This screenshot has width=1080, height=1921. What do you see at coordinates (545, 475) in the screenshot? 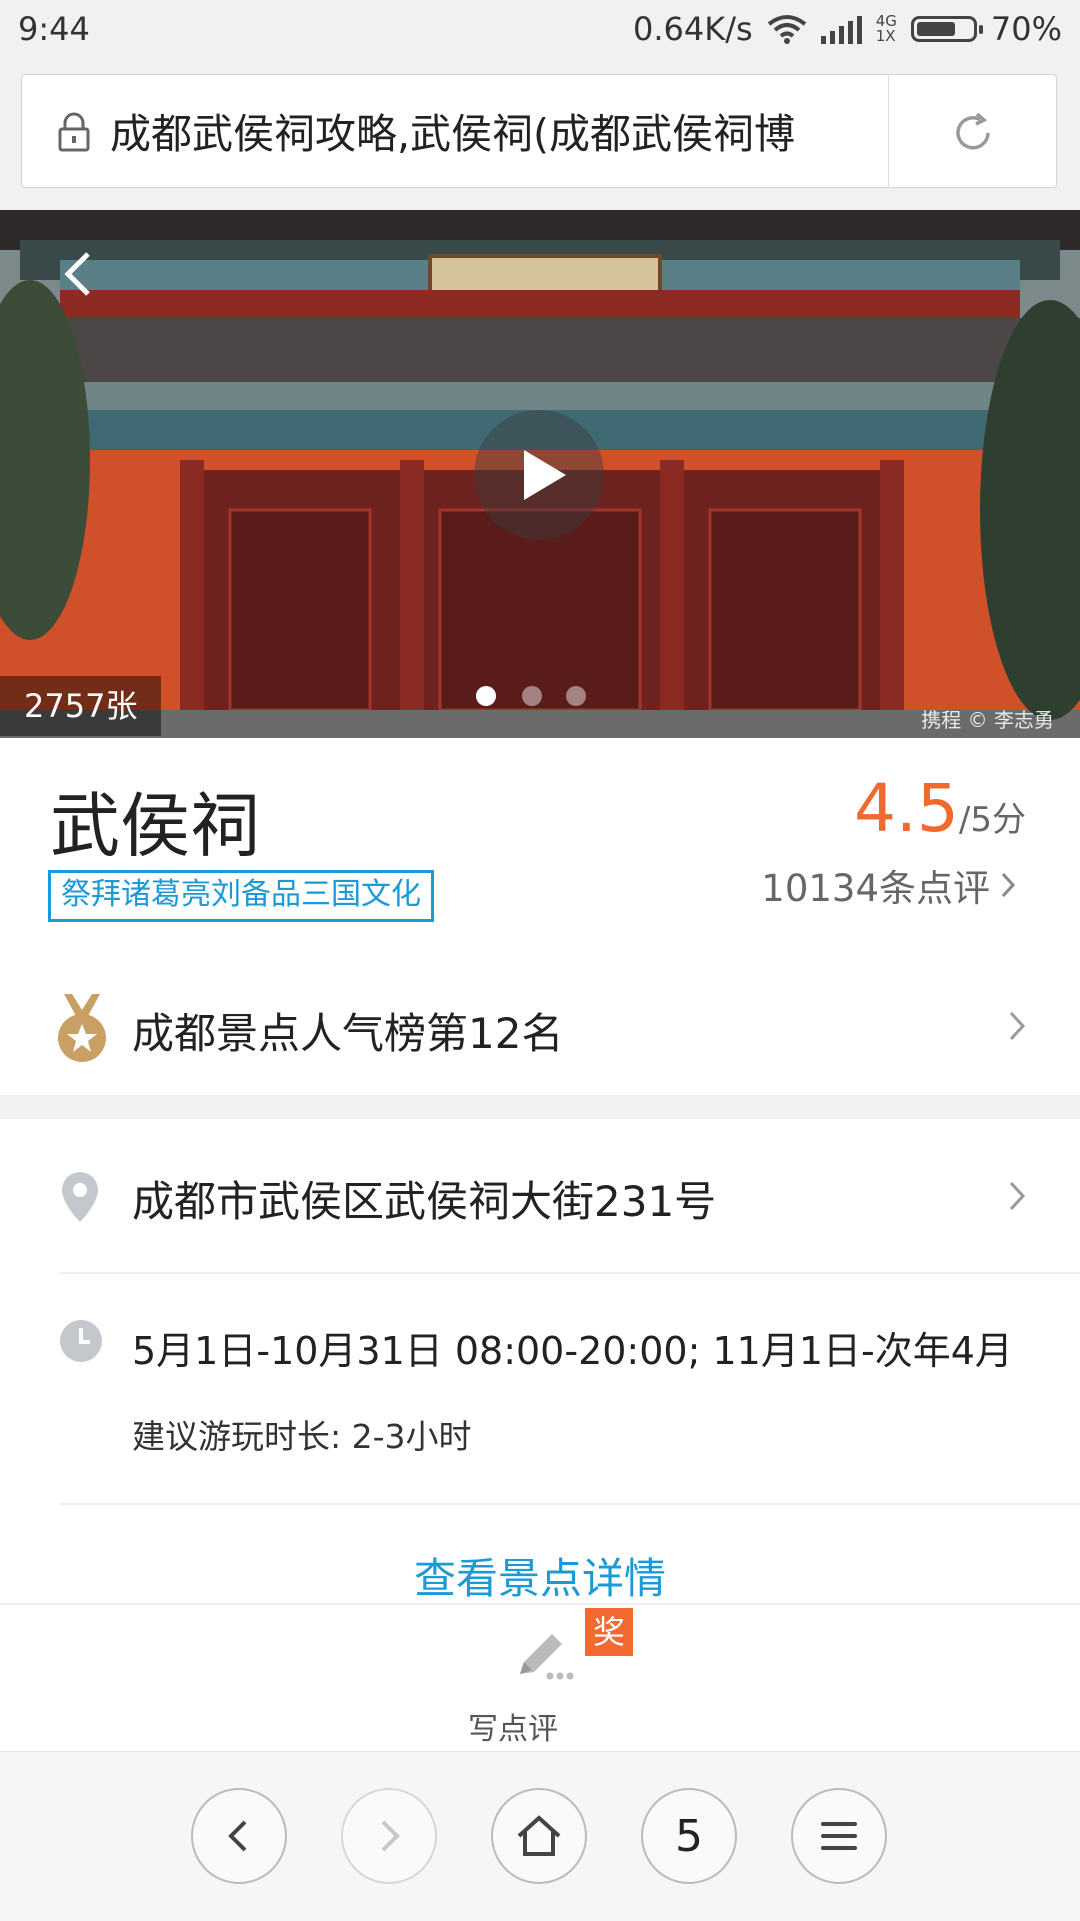
I see `play-icon` at bounding box center [545, 475].